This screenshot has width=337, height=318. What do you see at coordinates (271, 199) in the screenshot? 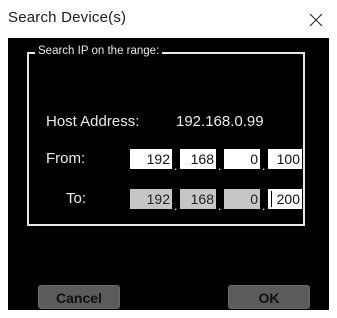
I see `text-cursor` at bounding box center [271, 199].